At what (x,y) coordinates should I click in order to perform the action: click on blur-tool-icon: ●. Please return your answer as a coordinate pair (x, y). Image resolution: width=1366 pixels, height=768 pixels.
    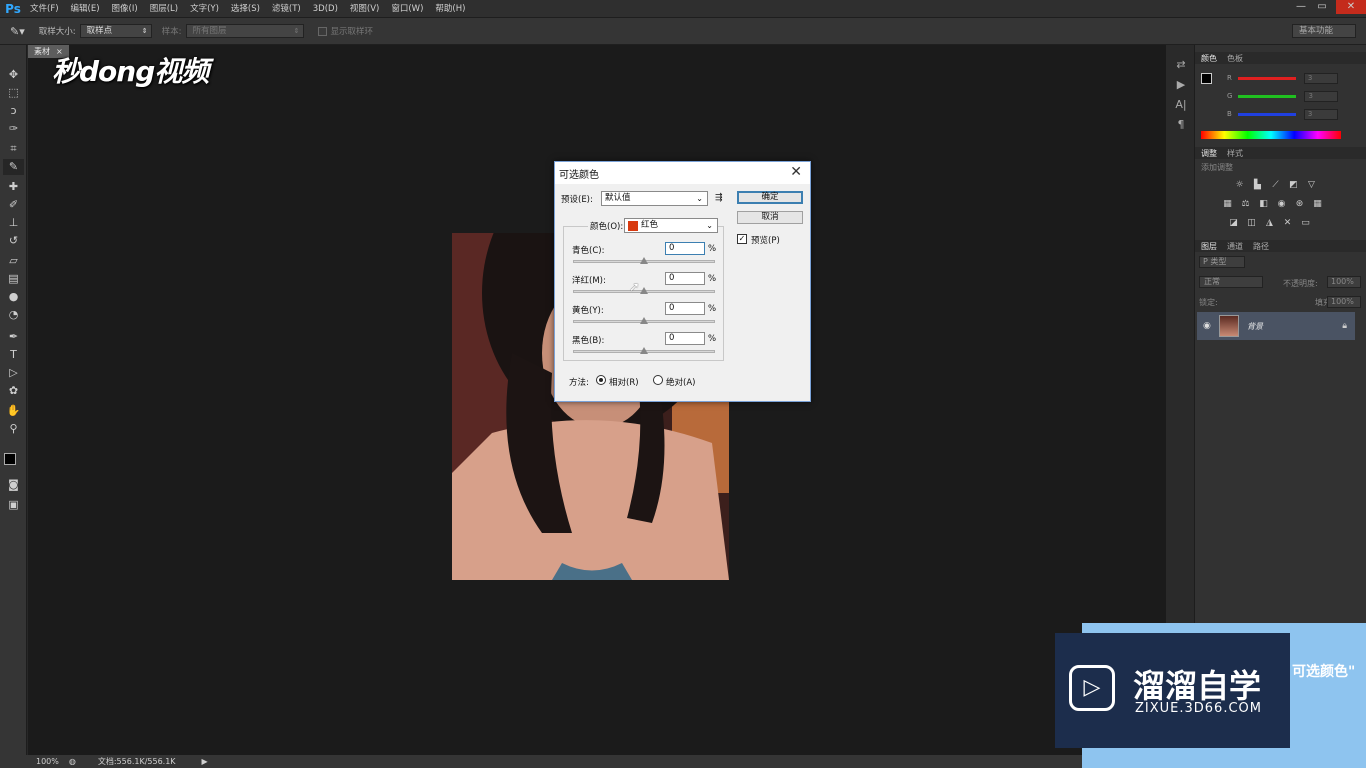
    Looking at the image, I should click on (13, 297).